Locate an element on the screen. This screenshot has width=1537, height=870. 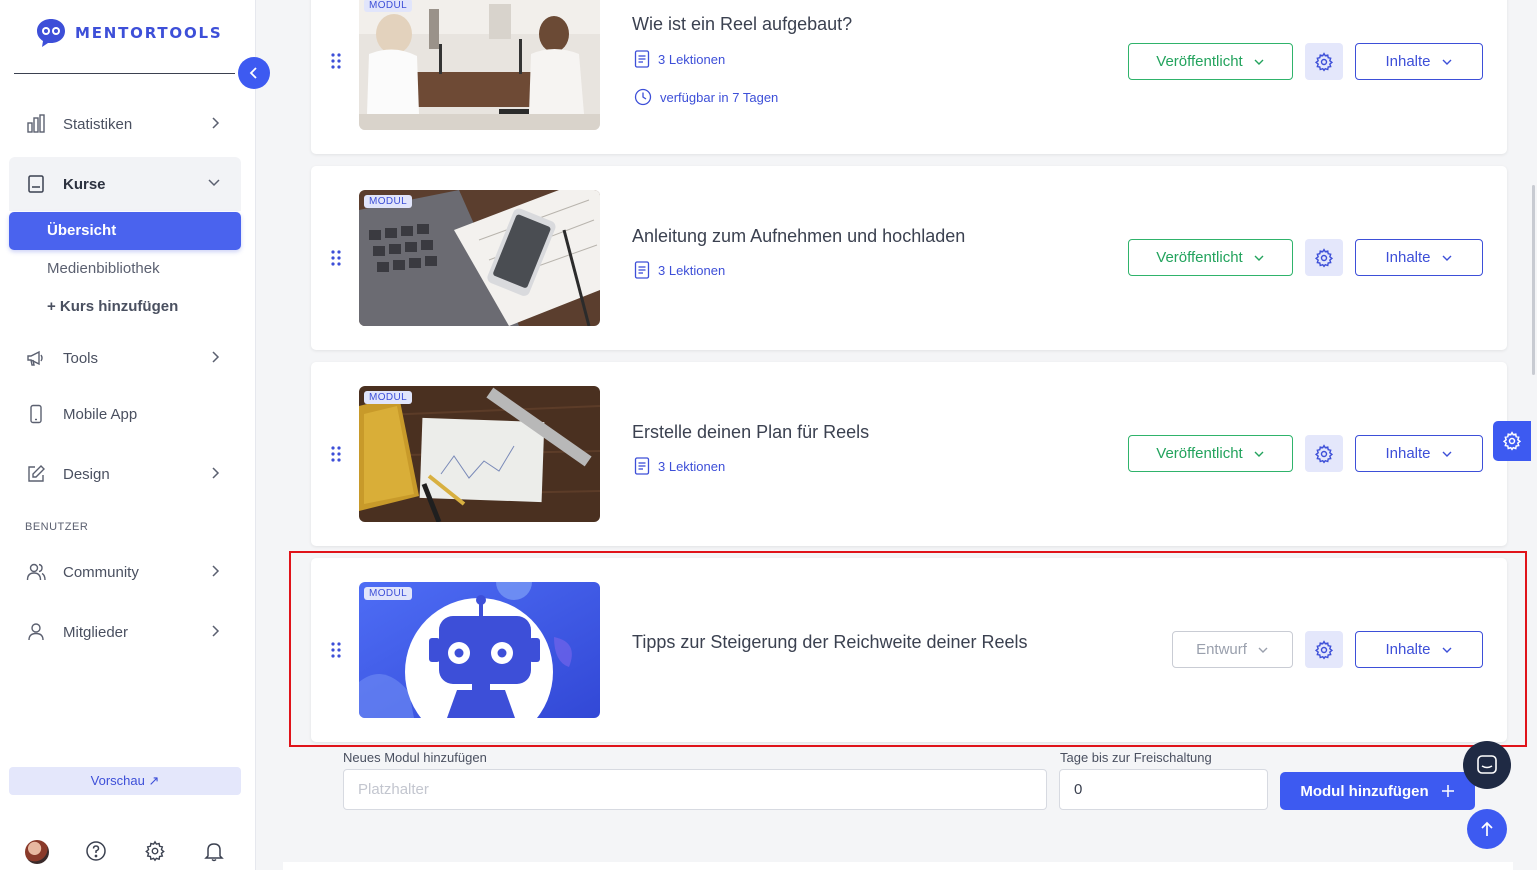
help-icon is located at coordinates (96, 853).